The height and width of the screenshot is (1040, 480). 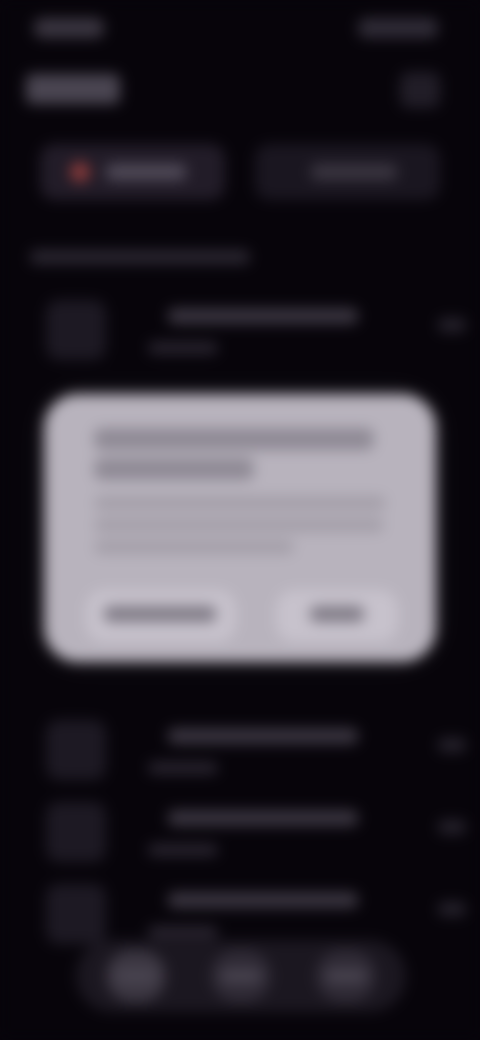 I want to click on section-label, so click(x=140, y=257).